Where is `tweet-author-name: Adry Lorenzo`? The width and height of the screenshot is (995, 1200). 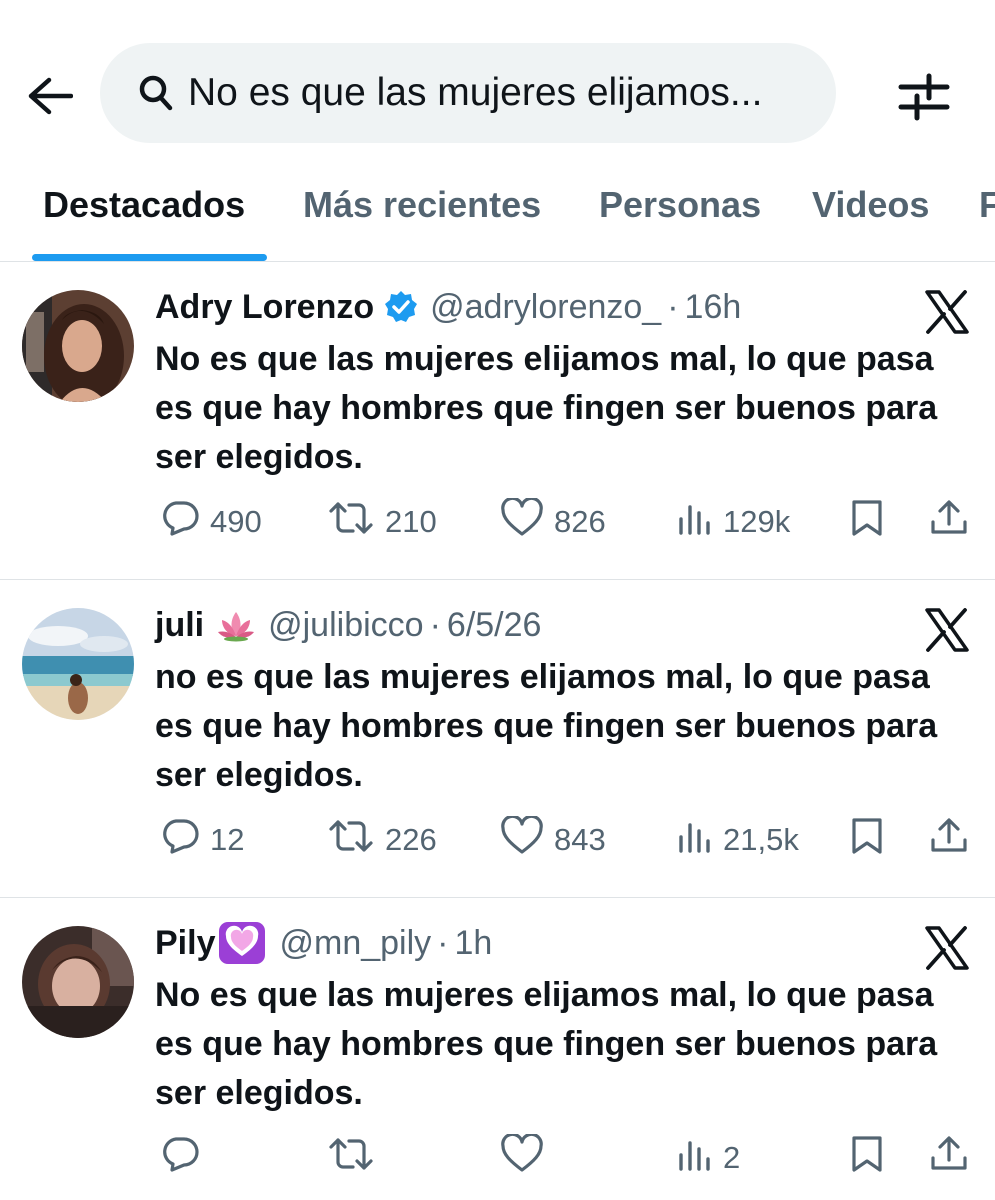 tweet-author-name: Adry Lorenzo is located at coordinates (264, 307).